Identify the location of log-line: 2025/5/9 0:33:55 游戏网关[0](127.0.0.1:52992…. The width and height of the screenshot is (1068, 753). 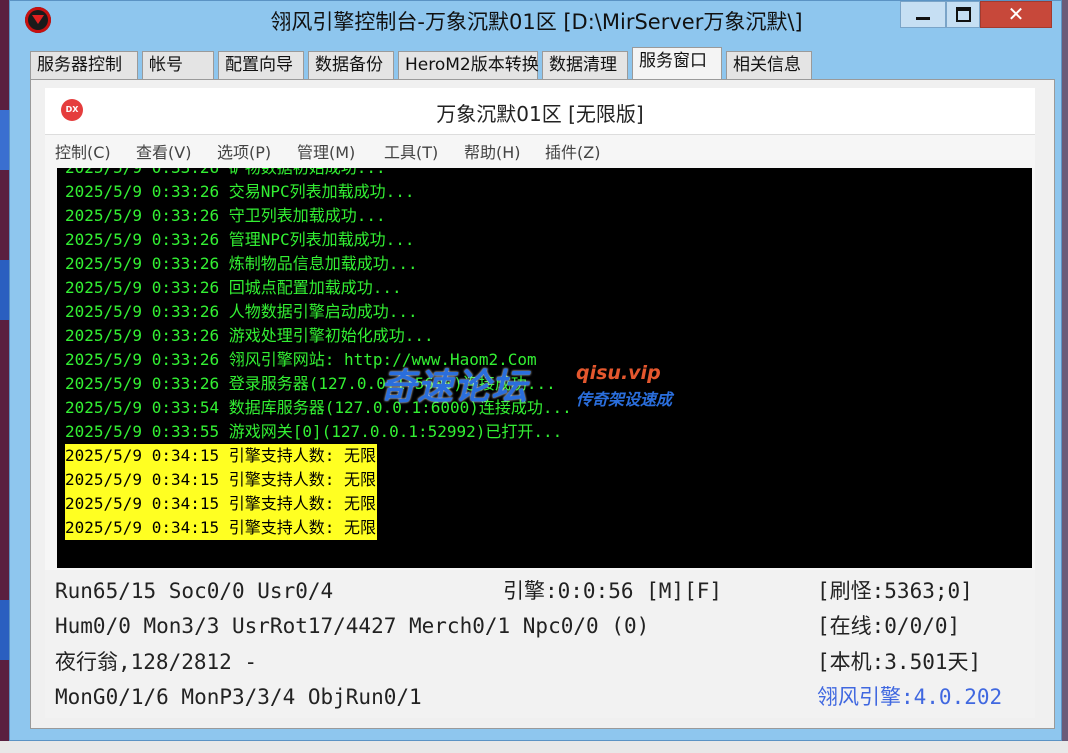
(314, 431).